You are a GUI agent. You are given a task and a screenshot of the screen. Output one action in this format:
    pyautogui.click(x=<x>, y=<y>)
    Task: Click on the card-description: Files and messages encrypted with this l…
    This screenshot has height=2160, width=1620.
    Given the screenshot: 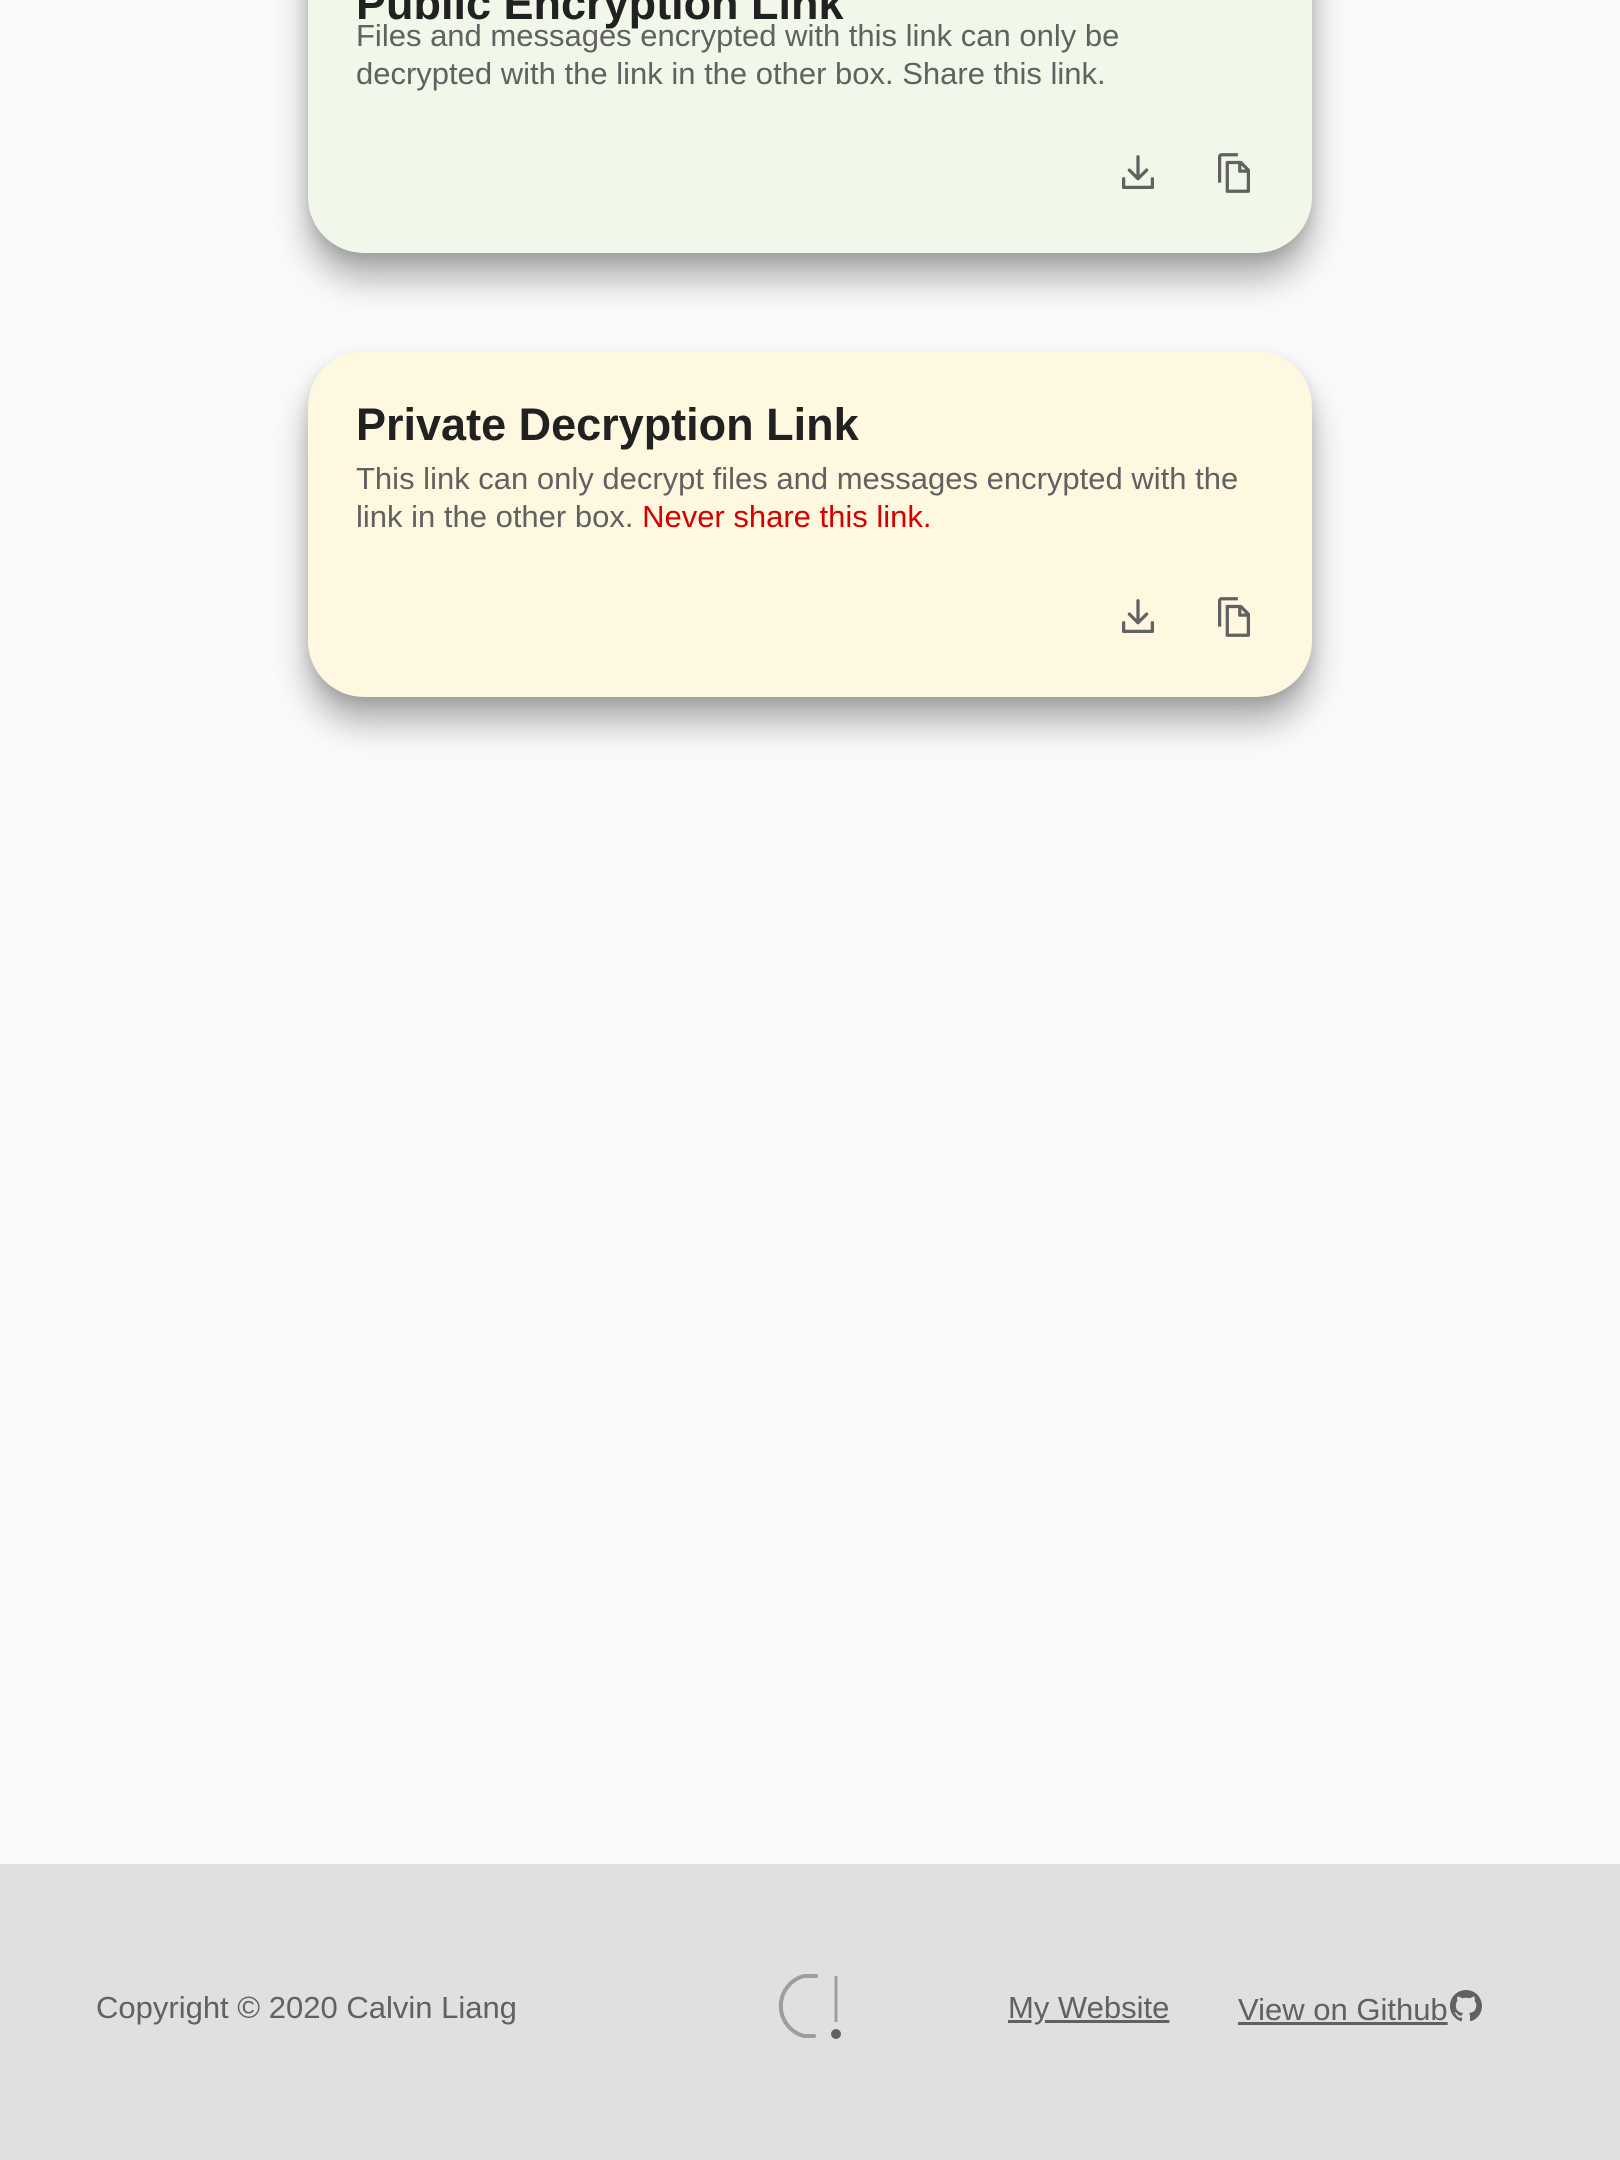 What is the action you would take?
    pyautogui.click(x=738, y=54)
    